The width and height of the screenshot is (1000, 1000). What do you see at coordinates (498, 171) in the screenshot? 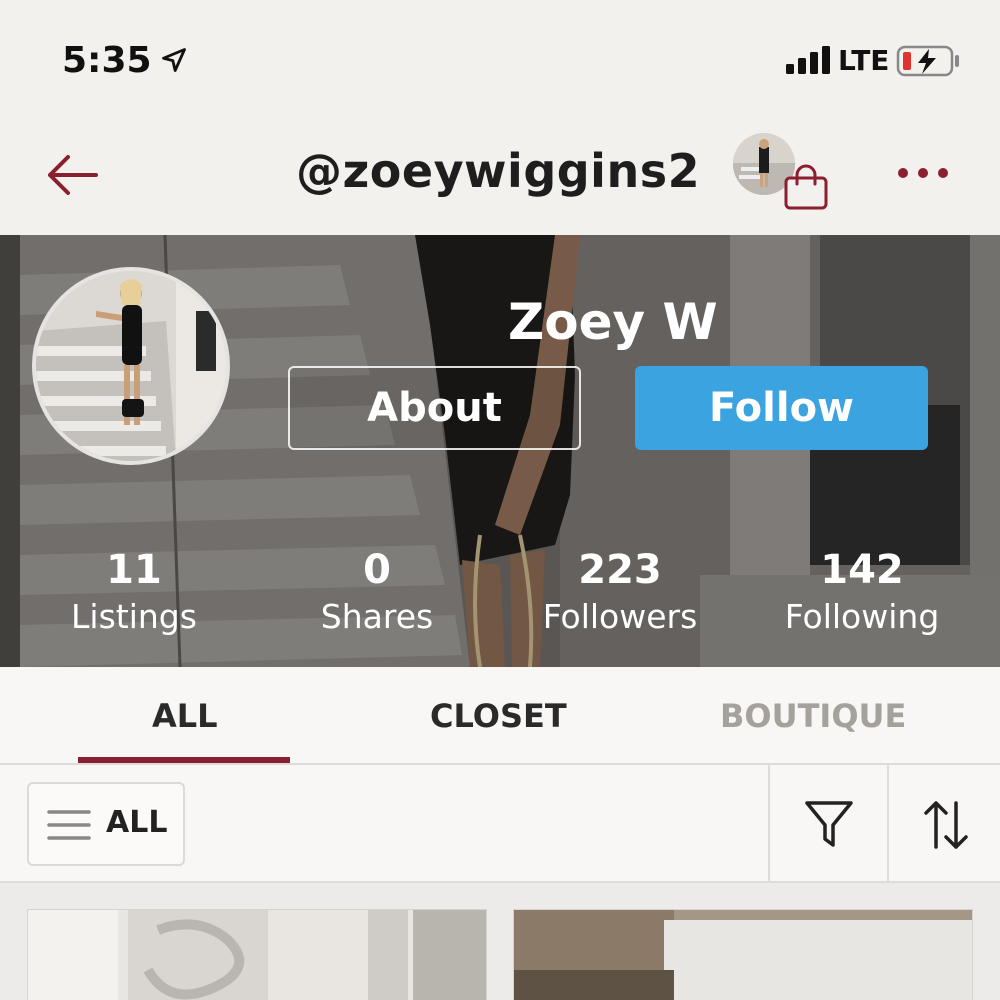
I see `profile-username: @zoeywiggins2` at bounding box center [498, 171].